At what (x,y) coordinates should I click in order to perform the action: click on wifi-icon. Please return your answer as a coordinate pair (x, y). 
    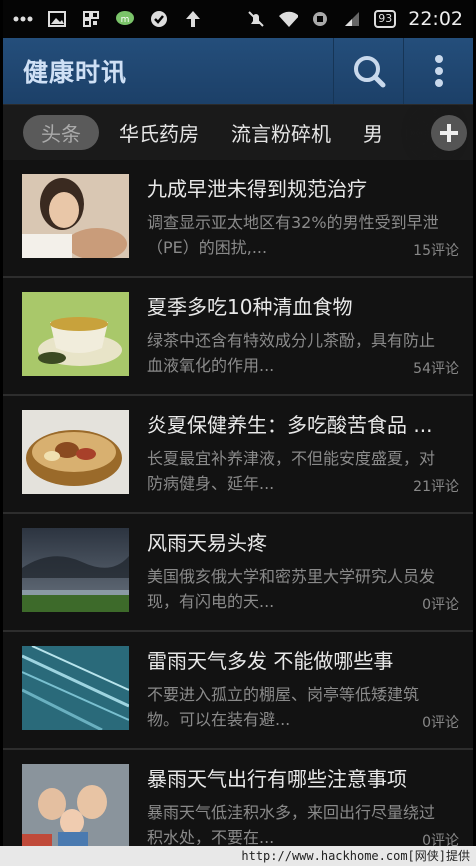
    Looking at the image, I should click on (288, 19).